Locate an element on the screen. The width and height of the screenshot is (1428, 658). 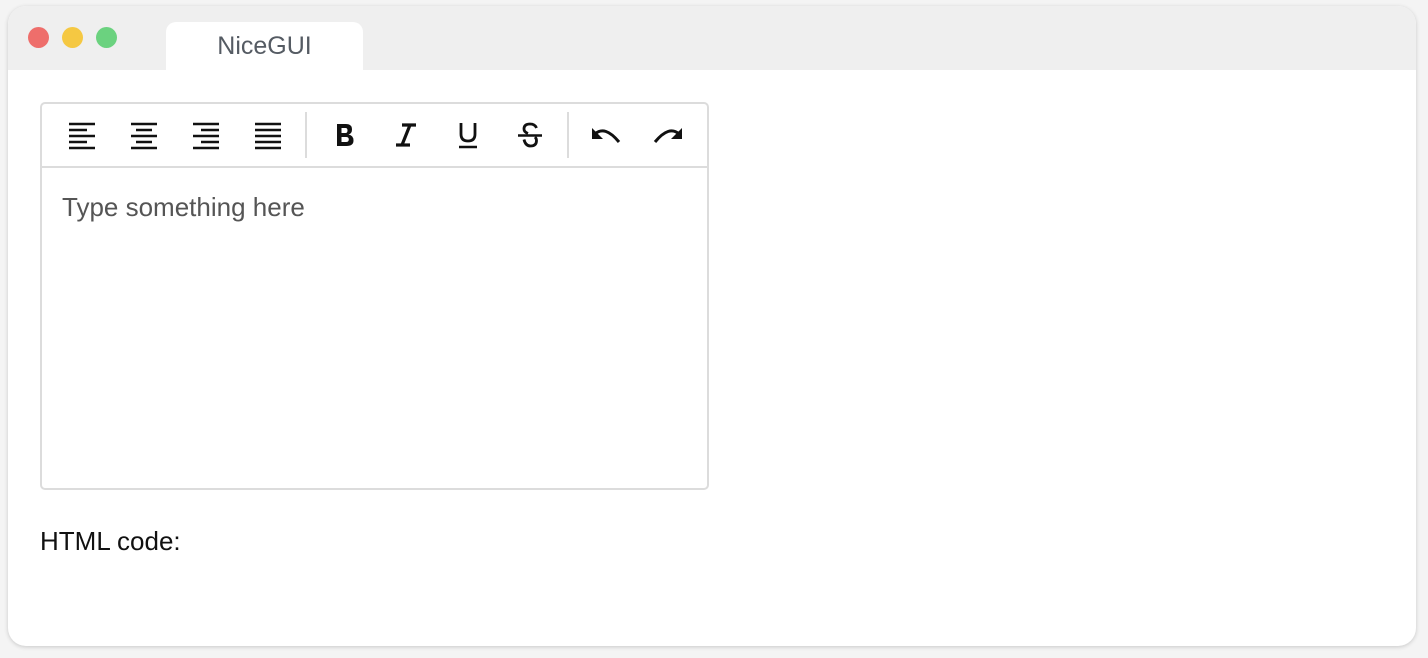
bold-icon is located at coordinates (345, 135).